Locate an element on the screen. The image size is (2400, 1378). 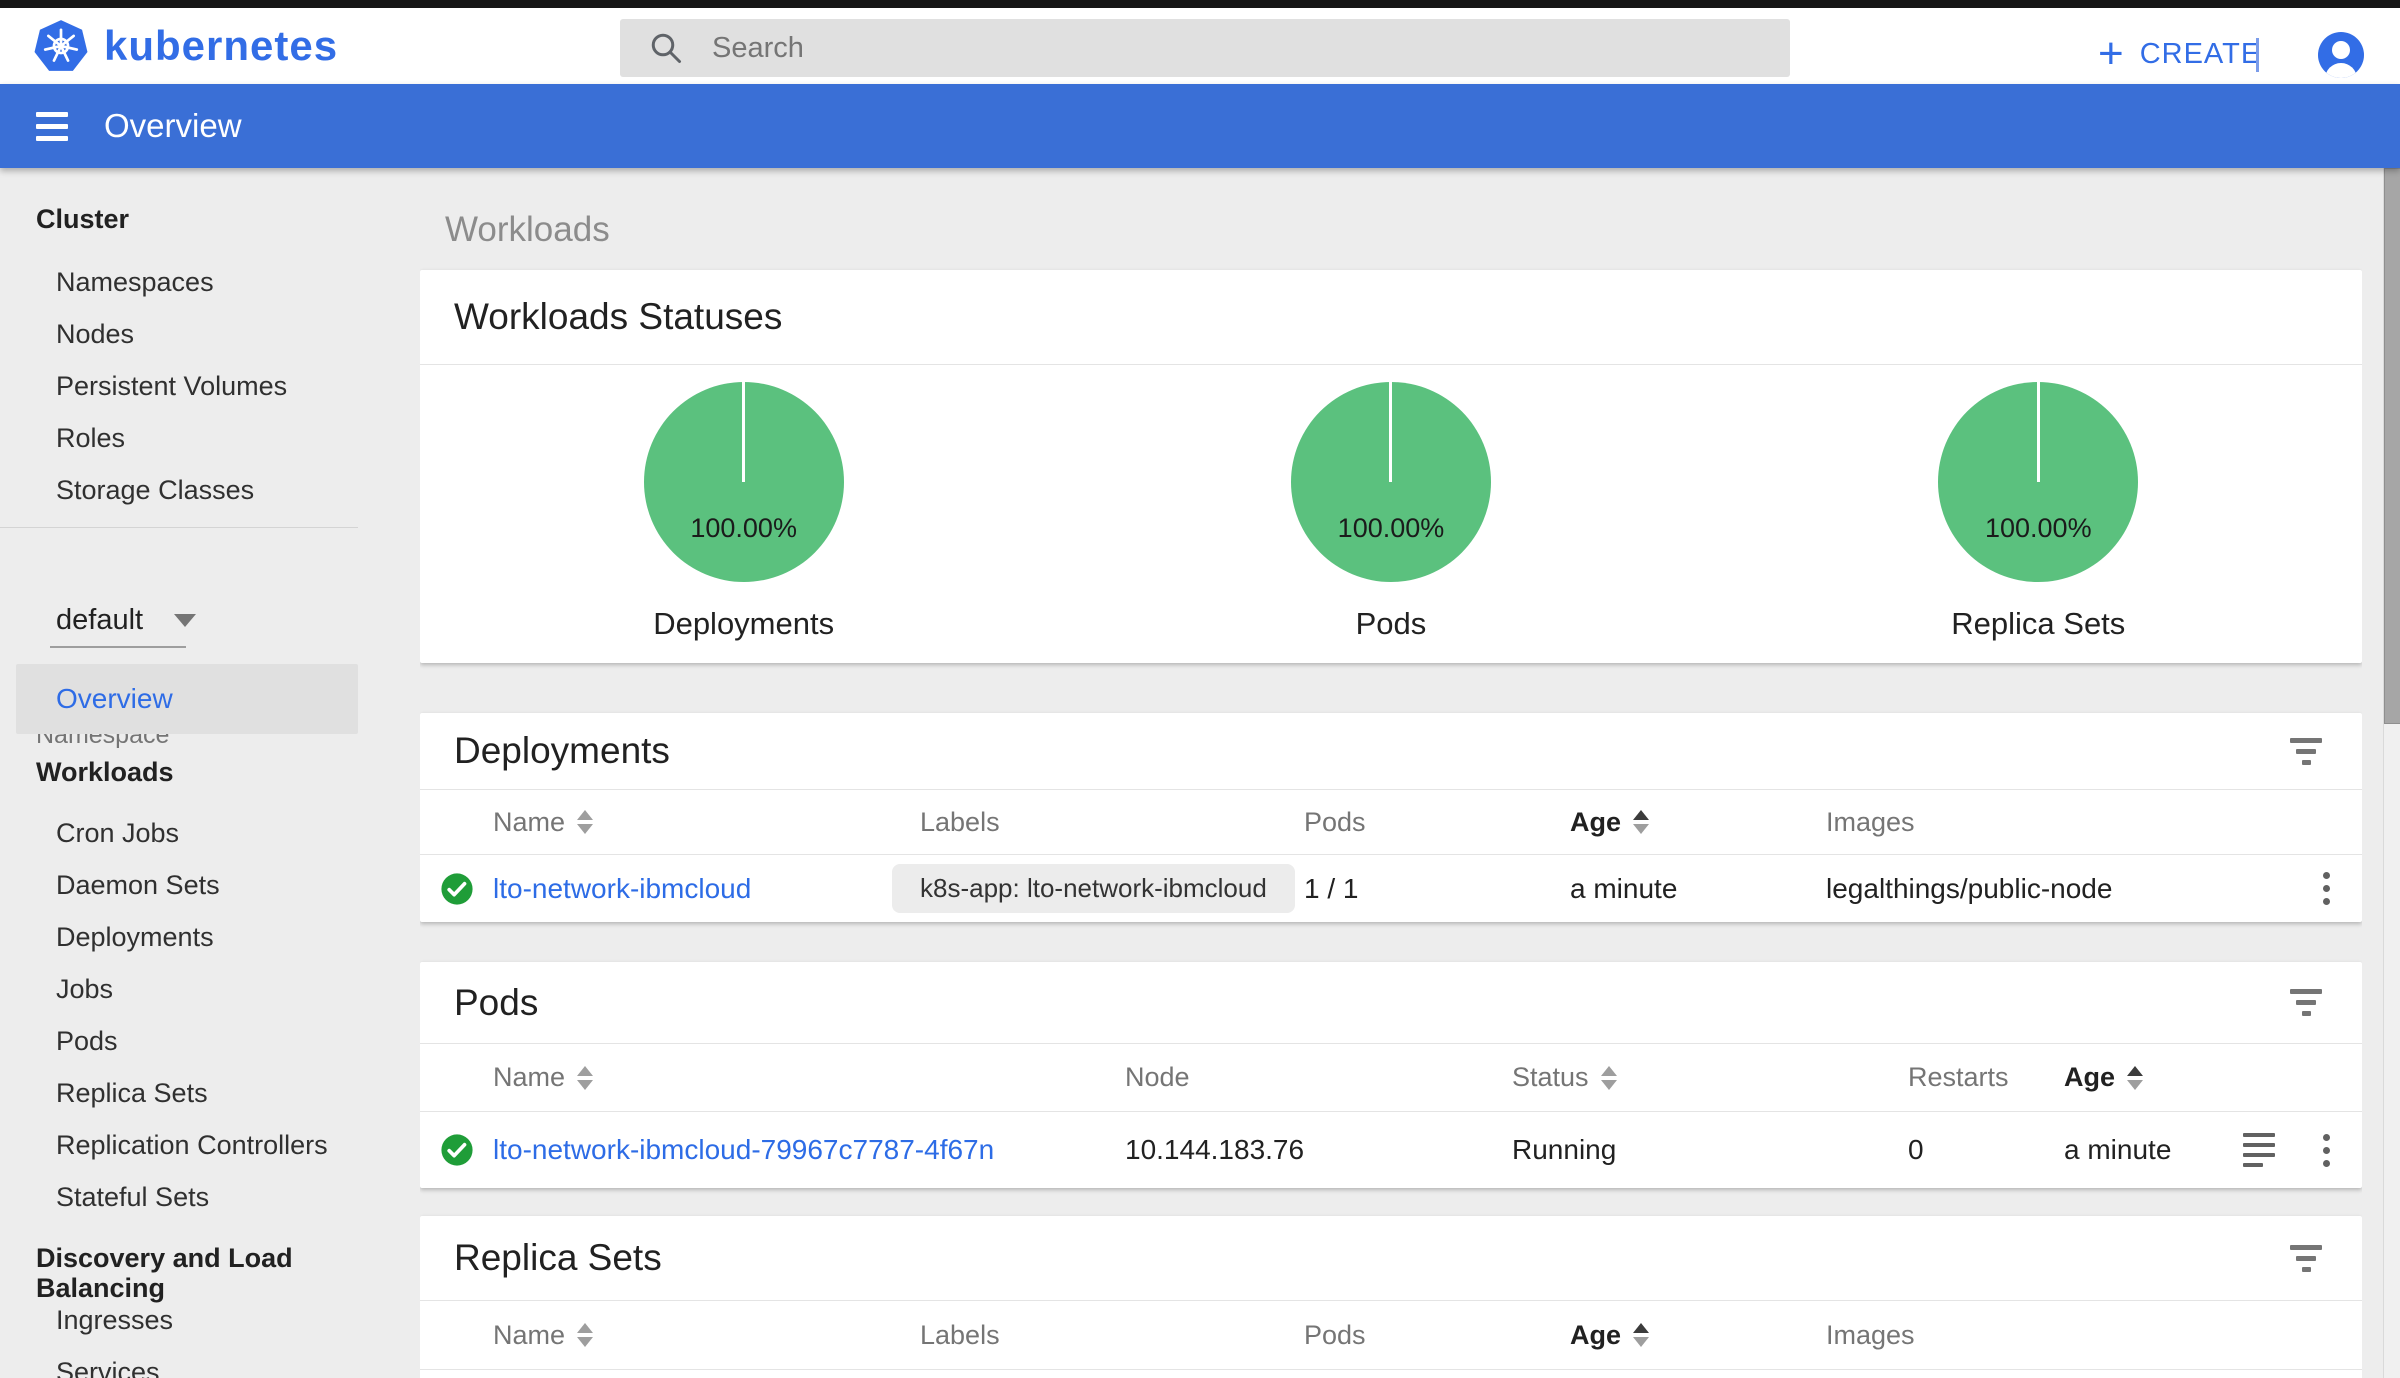
pods-card-title: Pods is located at coordinates (496, 1002).